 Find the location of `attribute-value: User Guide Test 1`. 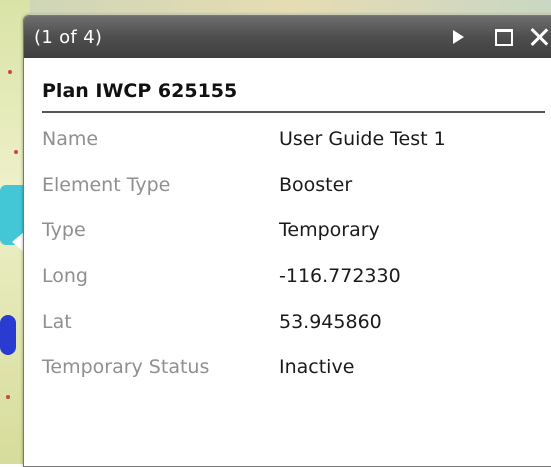

attribute-value: User Guide Test 1 is located at coordinates (362, 139).